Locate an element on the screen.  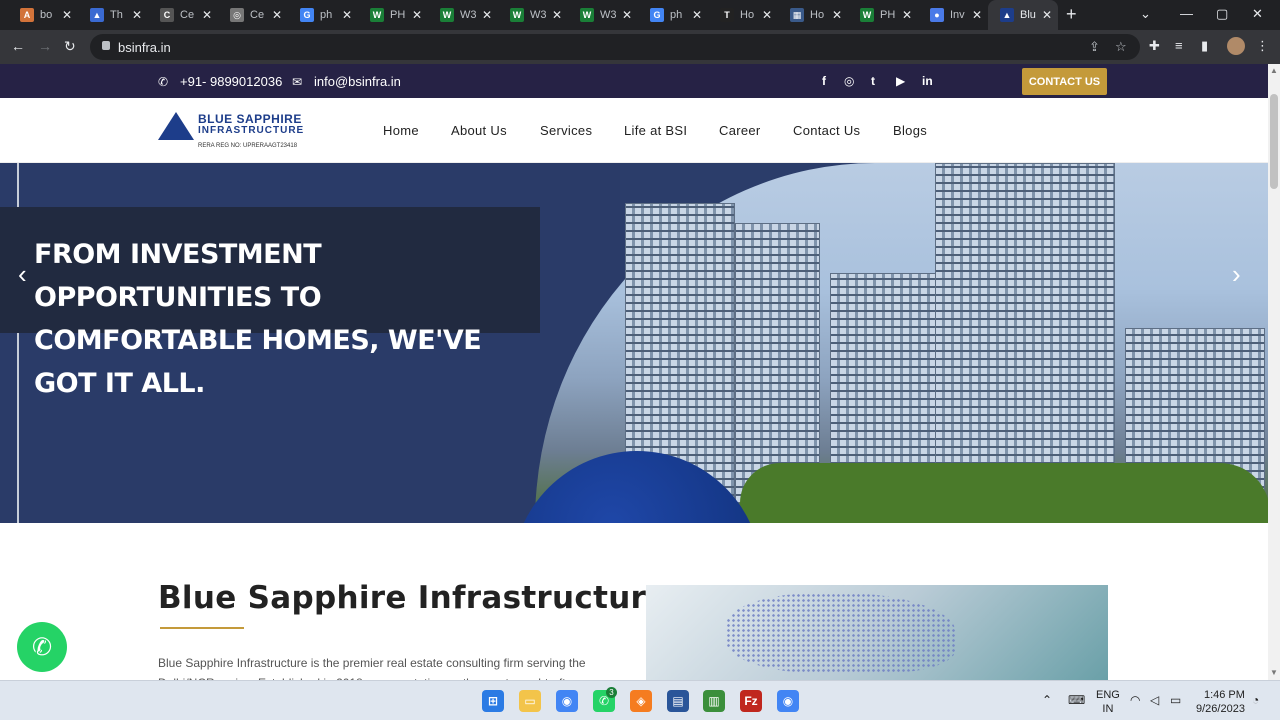
browser-tab: Abo ✕ is located at coordinates (43, 15).